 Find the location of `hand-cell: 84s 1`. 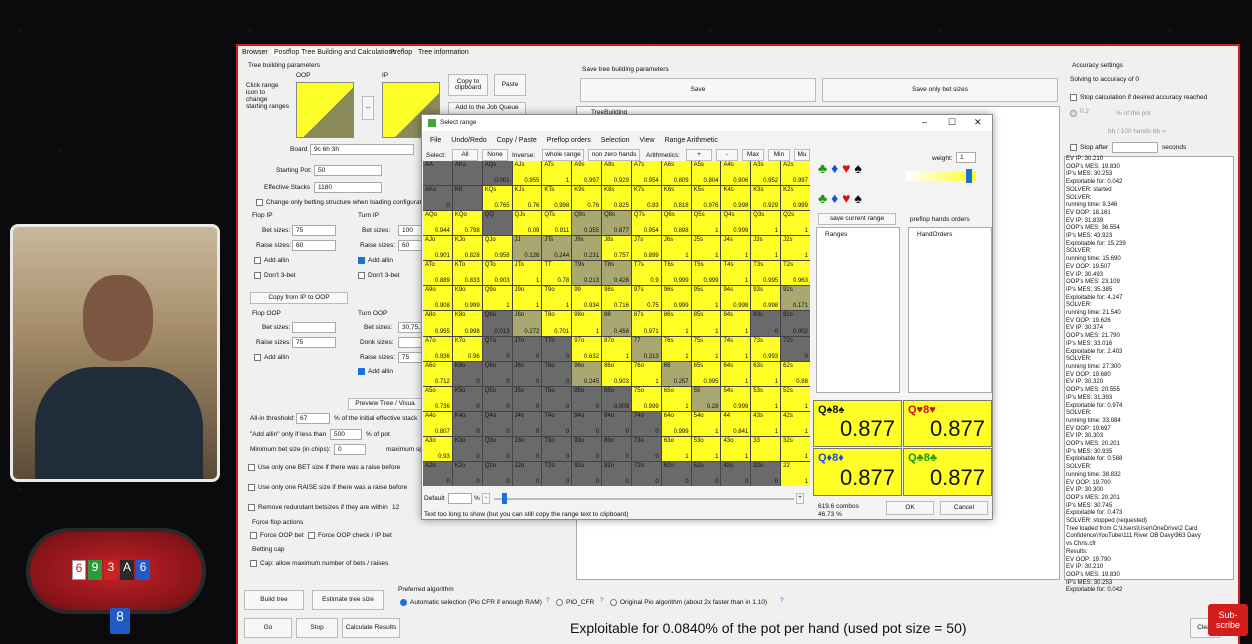

hand-cell: 84s 1 is located at coordinates (736, 323).